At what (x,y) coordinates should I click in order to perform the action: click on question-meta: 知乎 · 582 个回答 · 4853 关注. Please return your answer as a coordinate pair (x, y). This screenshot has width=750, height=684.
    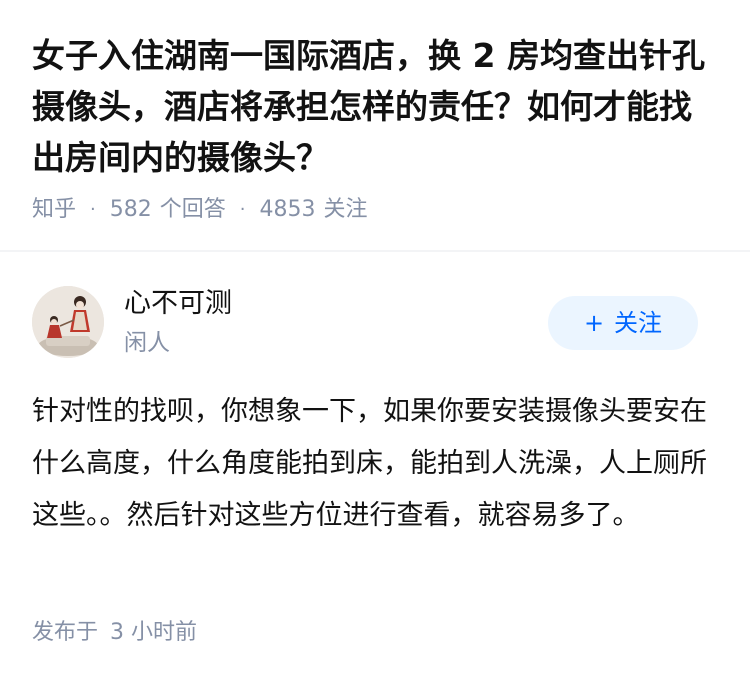
    Looking at the image, I should click on (375, 210).